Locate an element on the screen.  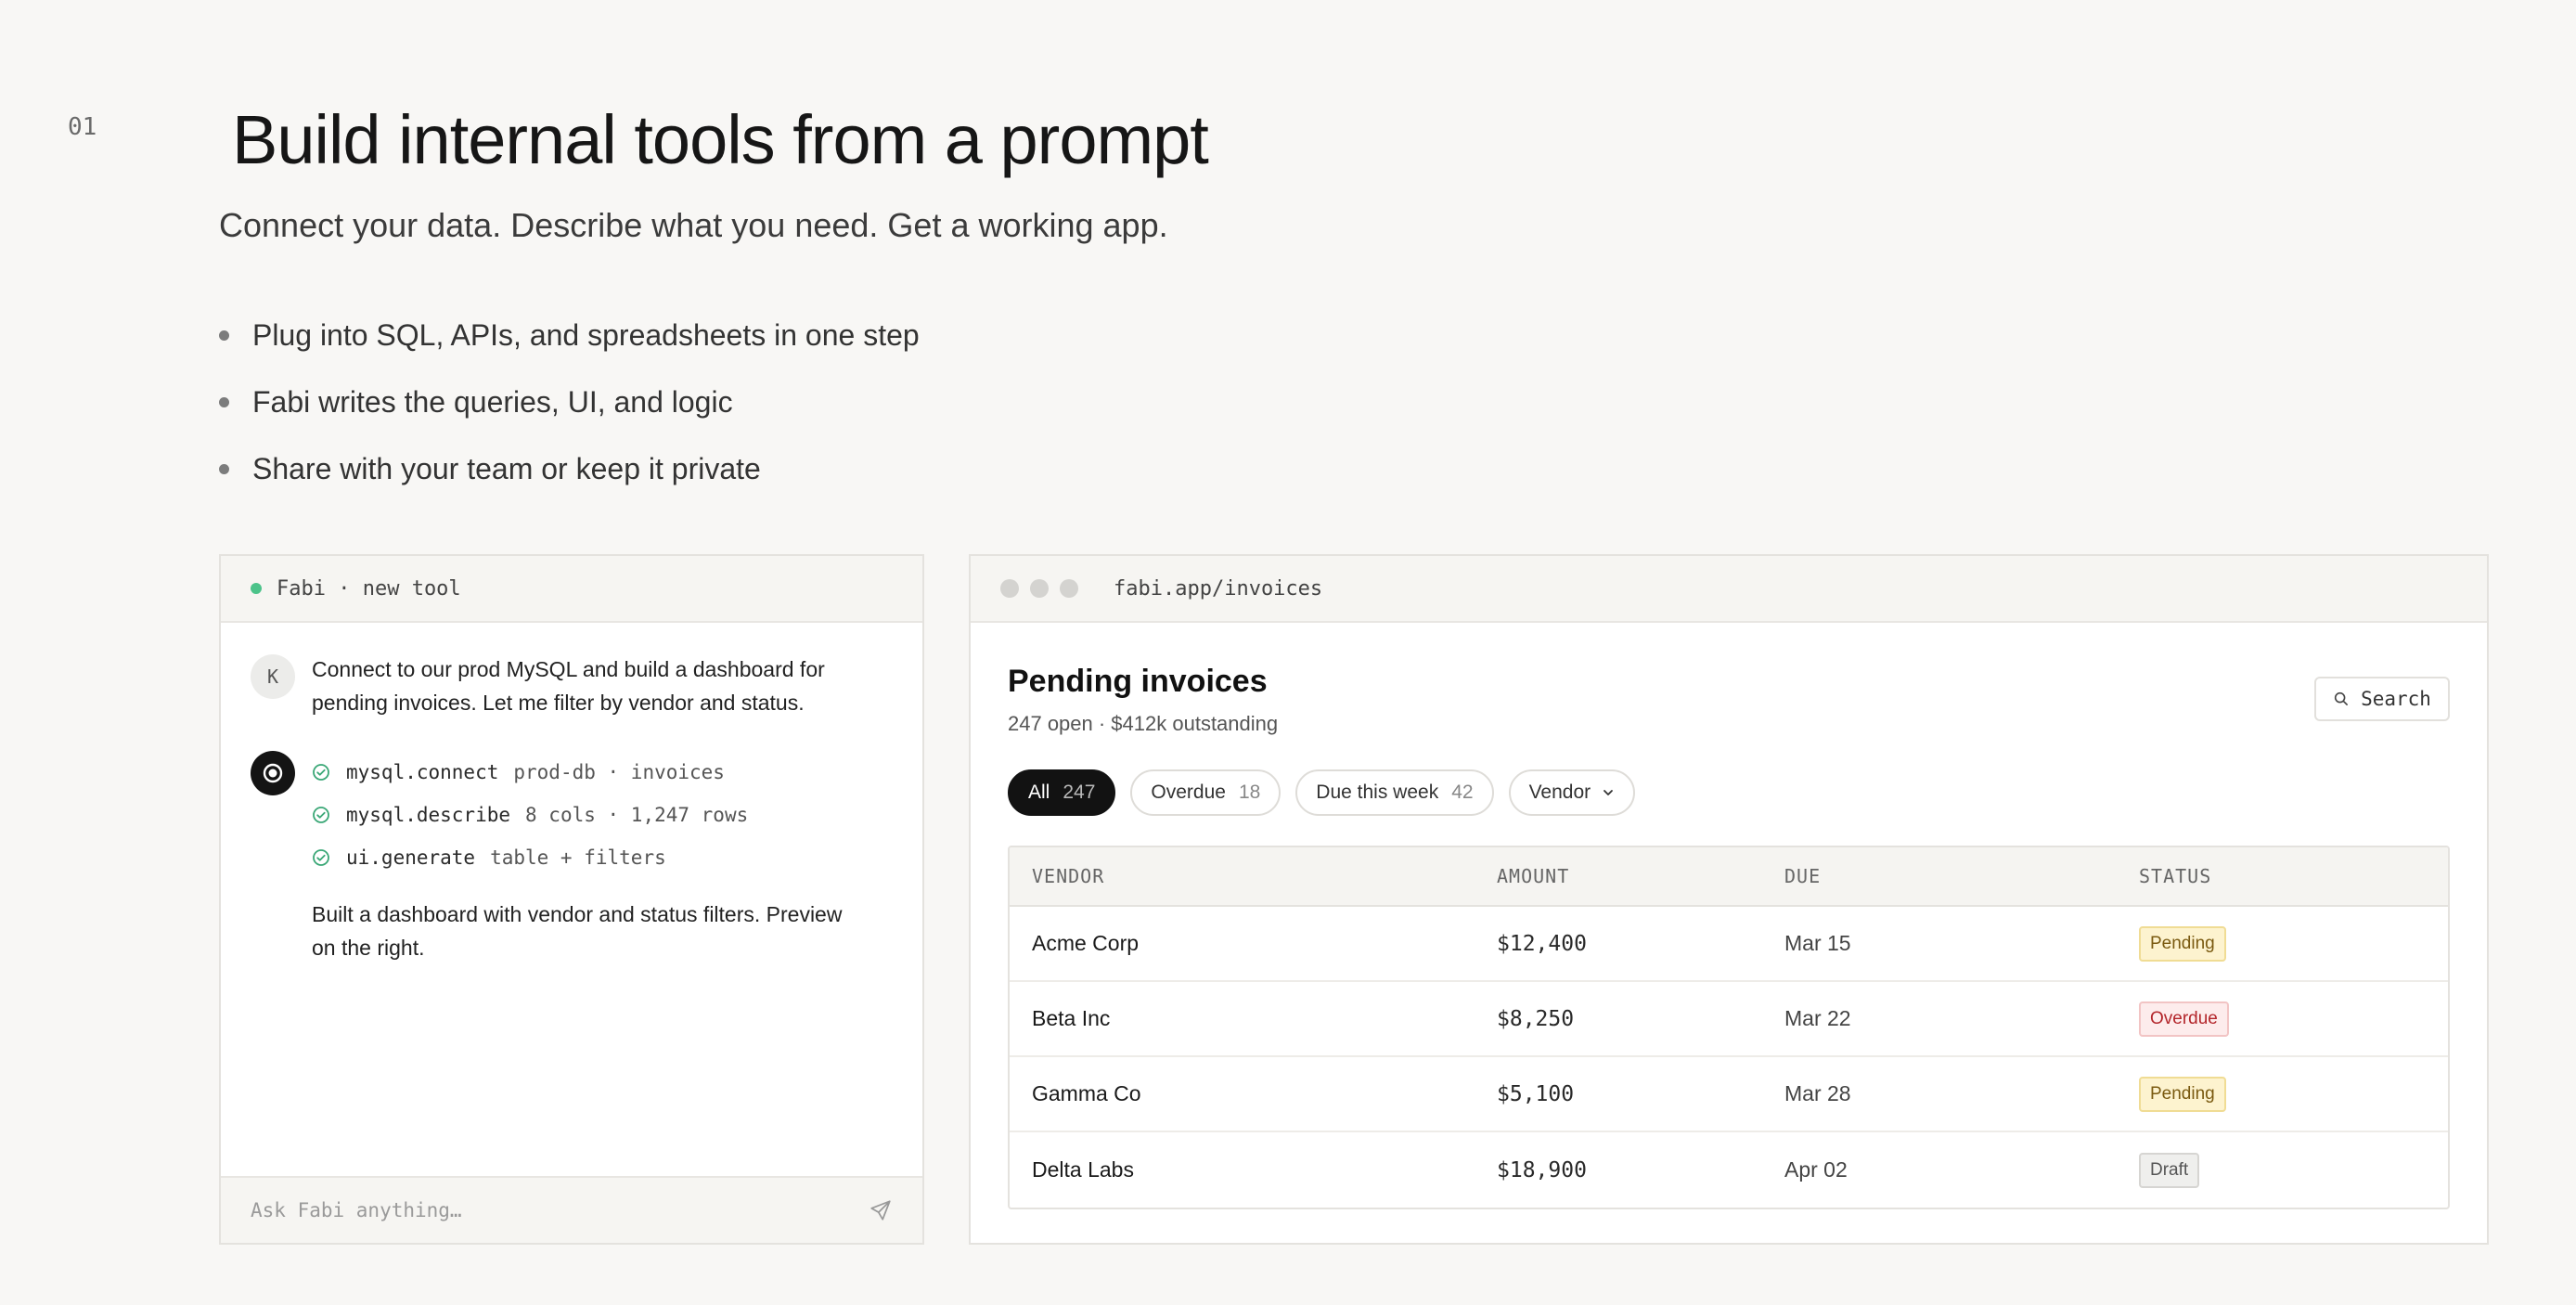
maximize-window-dot is located at coordinates (1069, 588).